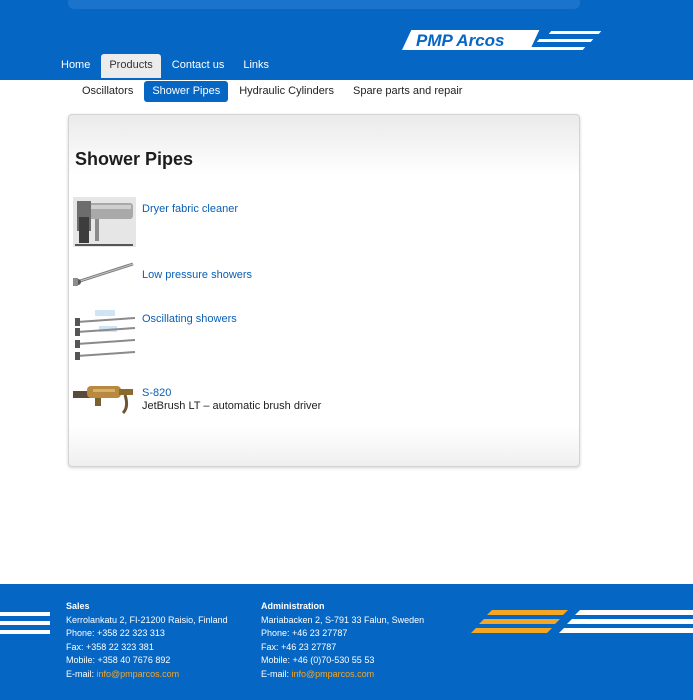 The width and height of the screenshot is (693, 700). I want to click on dryer-fabric-cleaner-link: Dryer fabric cleaner, so click(190, 209).